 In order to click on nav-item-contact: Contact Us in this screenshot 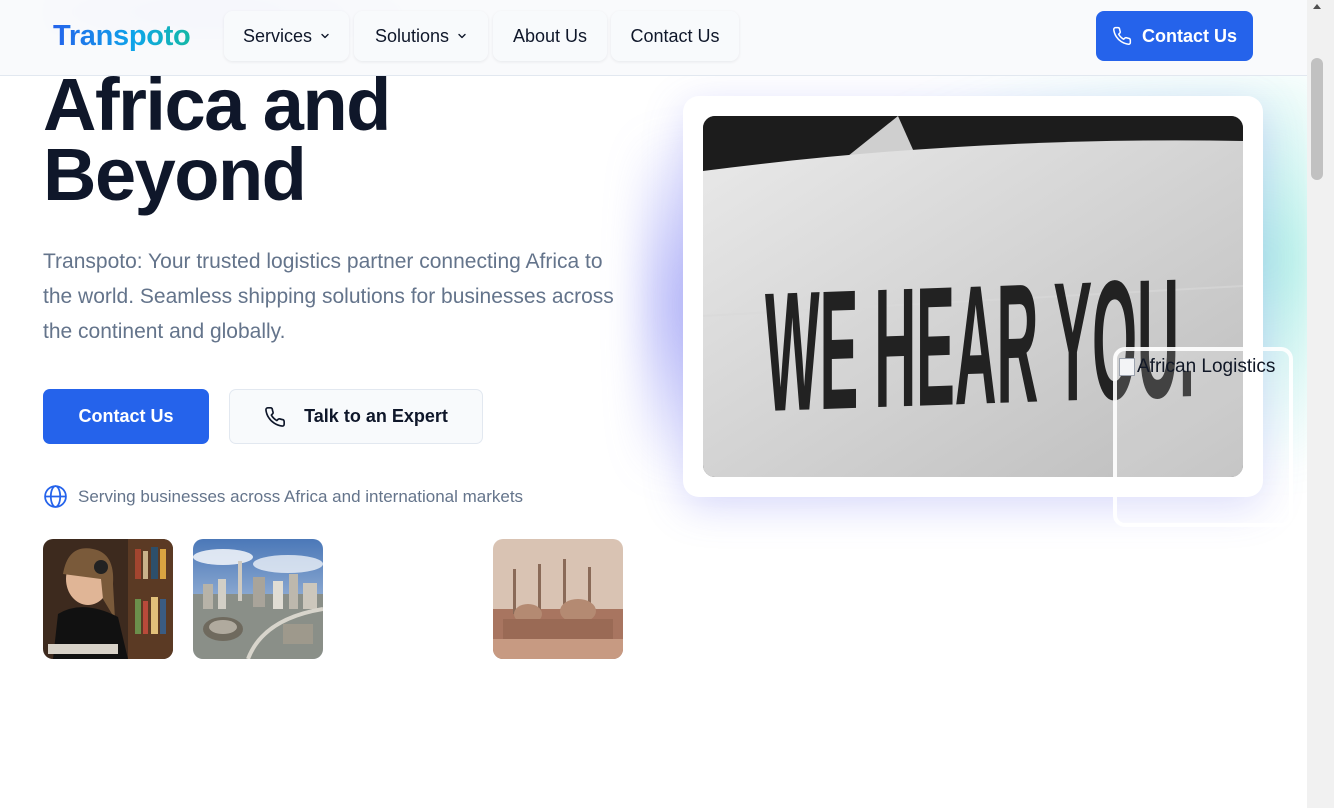, I will do `click(675, 36)`.